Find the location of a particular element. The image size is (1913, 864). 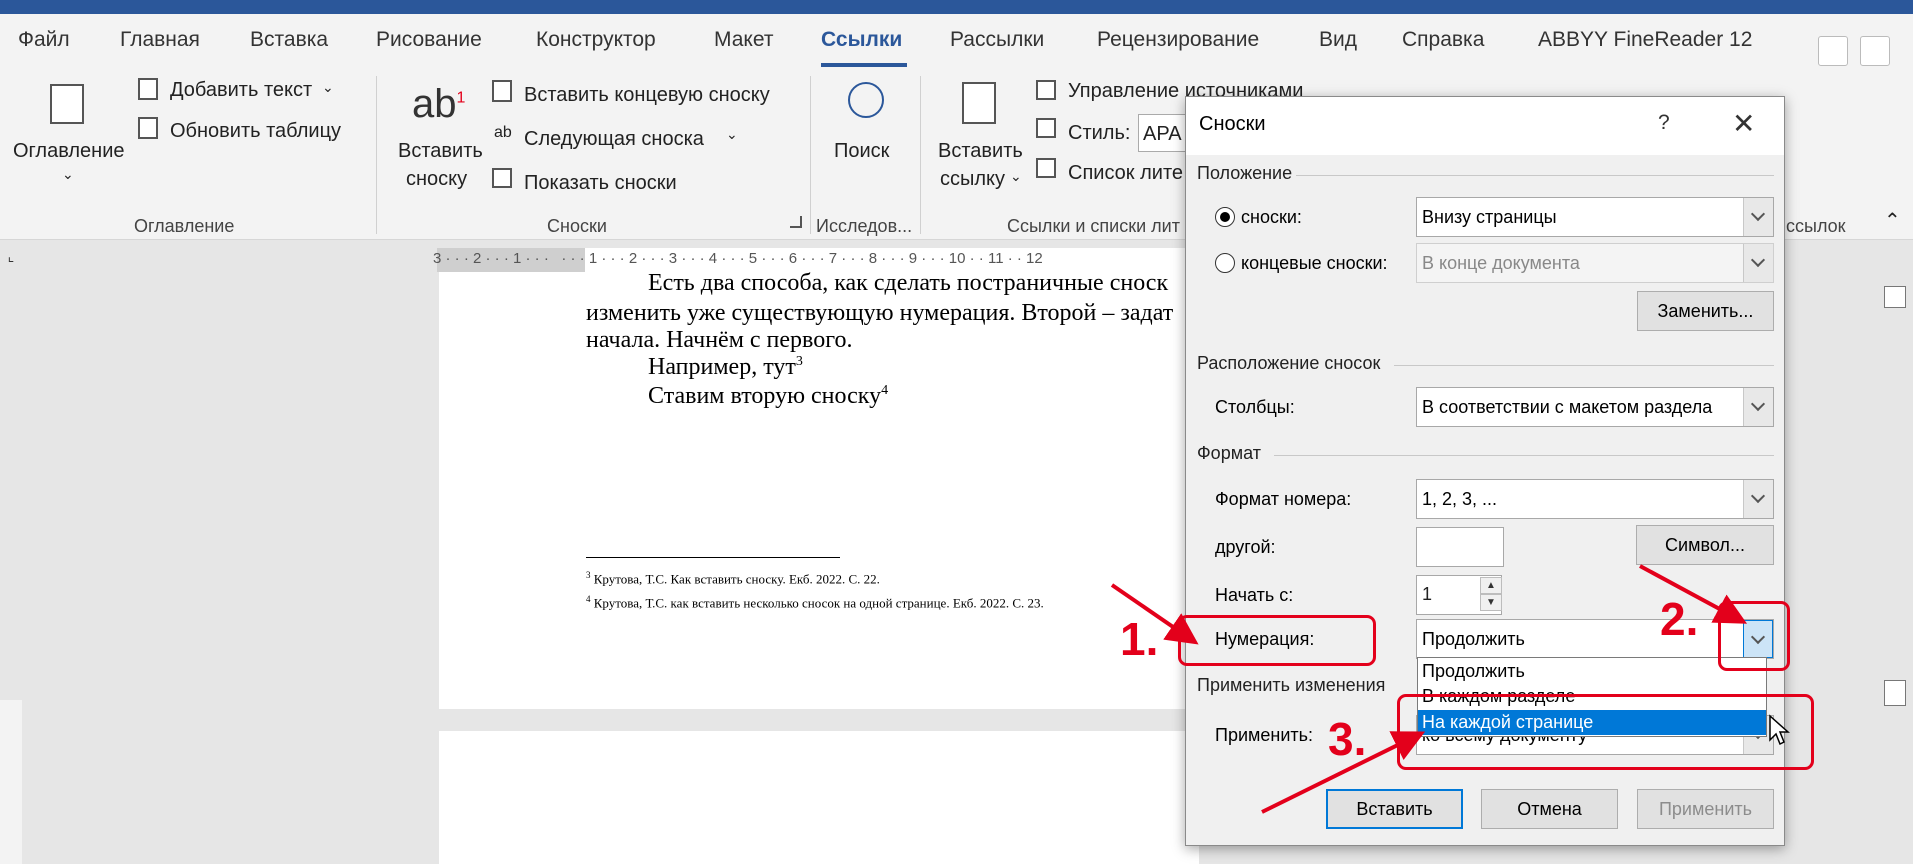

group-label-tail: ссылок is located at coordinates (1816, 226).